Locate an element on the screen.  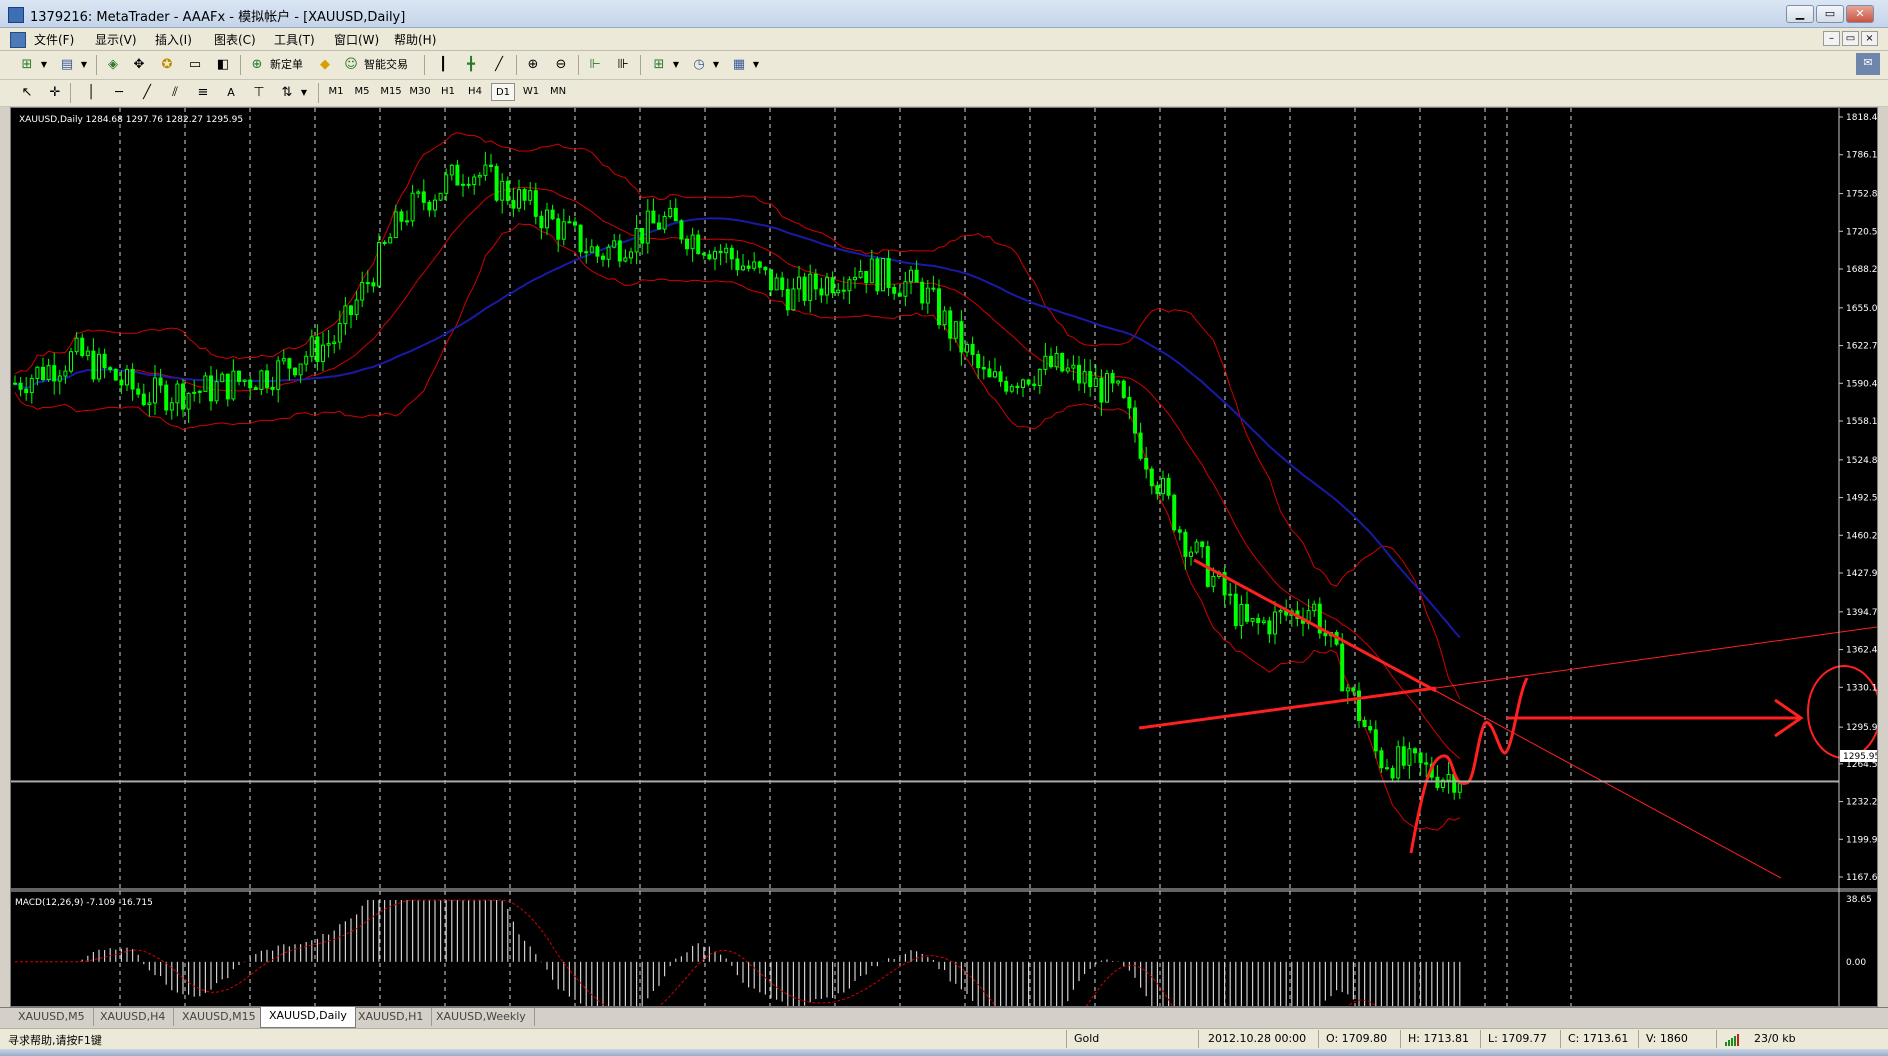
menu-view: 显示(V) is located at coordinates (116, 39).